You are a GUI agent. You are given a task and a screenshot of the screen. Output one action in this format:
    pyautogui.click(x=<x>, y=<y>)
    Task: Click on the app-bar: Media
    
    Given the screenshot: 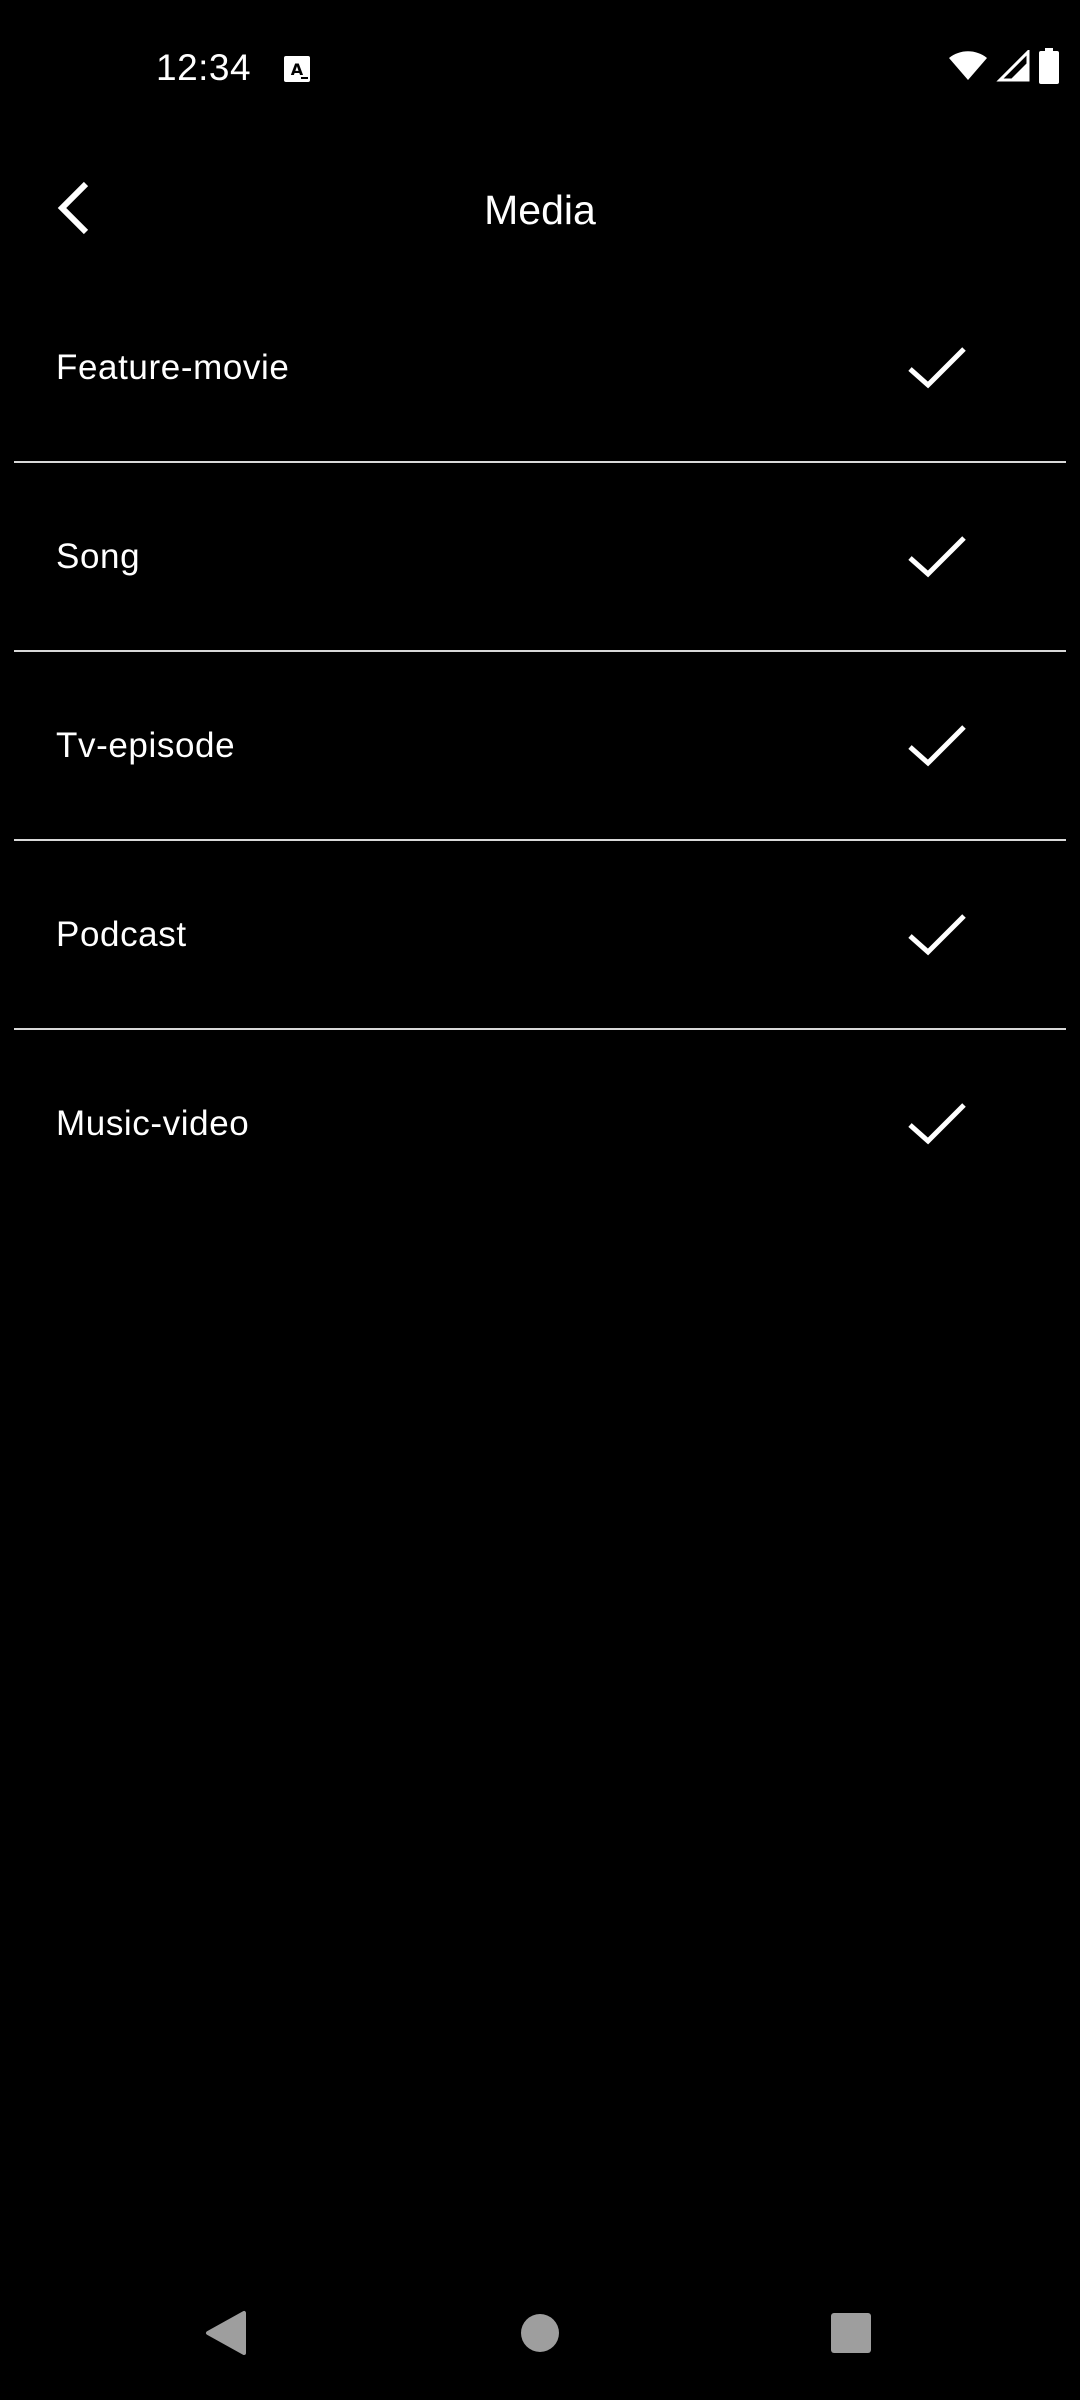 What is the action you would take?
    pyautogui.click(x=540, y=210)
    